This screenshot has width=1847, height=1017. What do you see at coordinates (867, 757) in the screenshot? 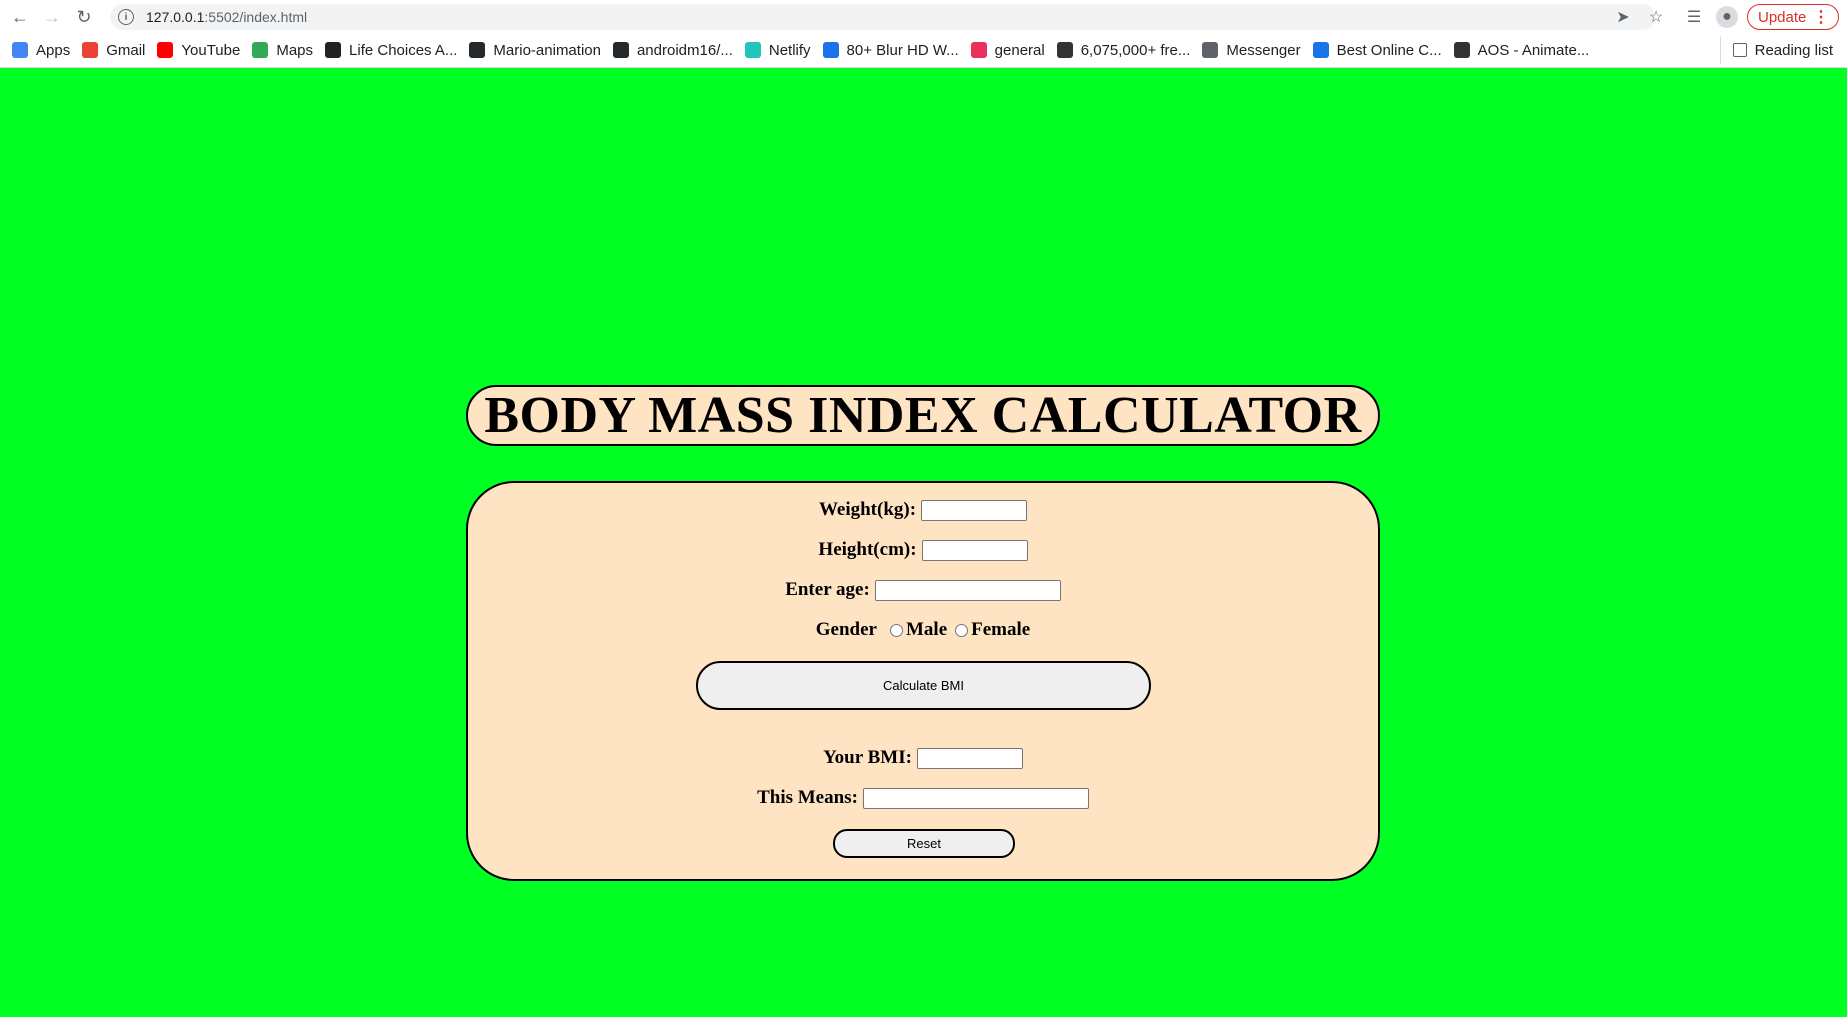
I see `bmi-label: Your BMI:` at bounding box center [867, 757].